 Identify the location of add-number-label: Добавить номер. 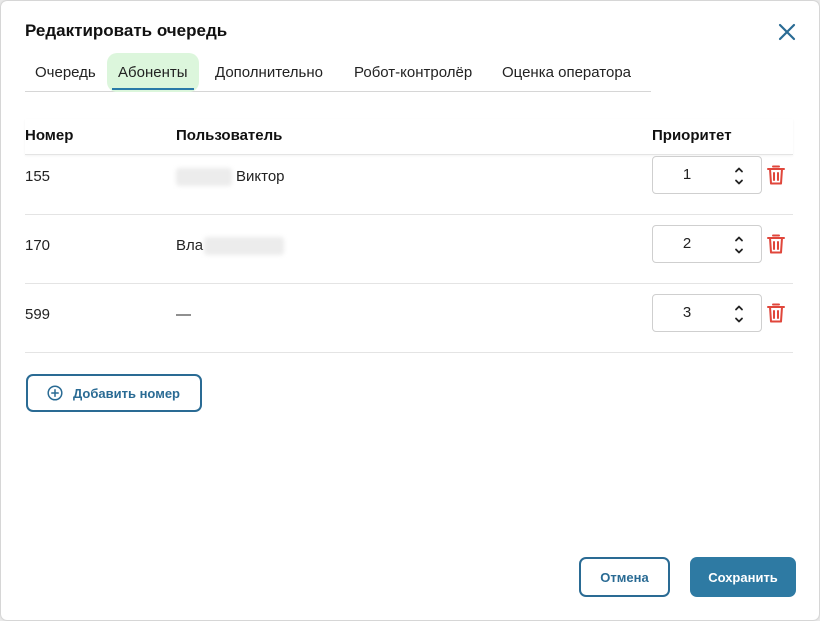
(126, 393).